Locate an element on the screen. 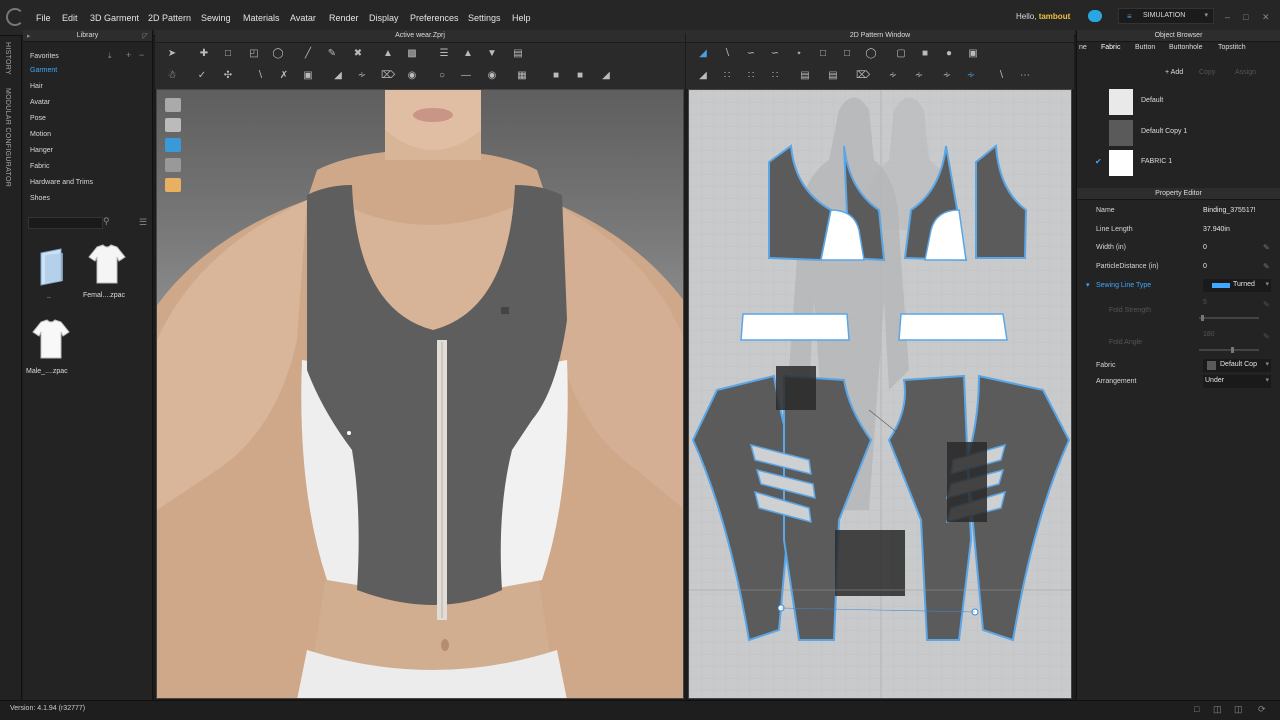 The height and width of the screenshot is (720, 1280). female-garment-thumbnail is located at coordinates (107, 265).